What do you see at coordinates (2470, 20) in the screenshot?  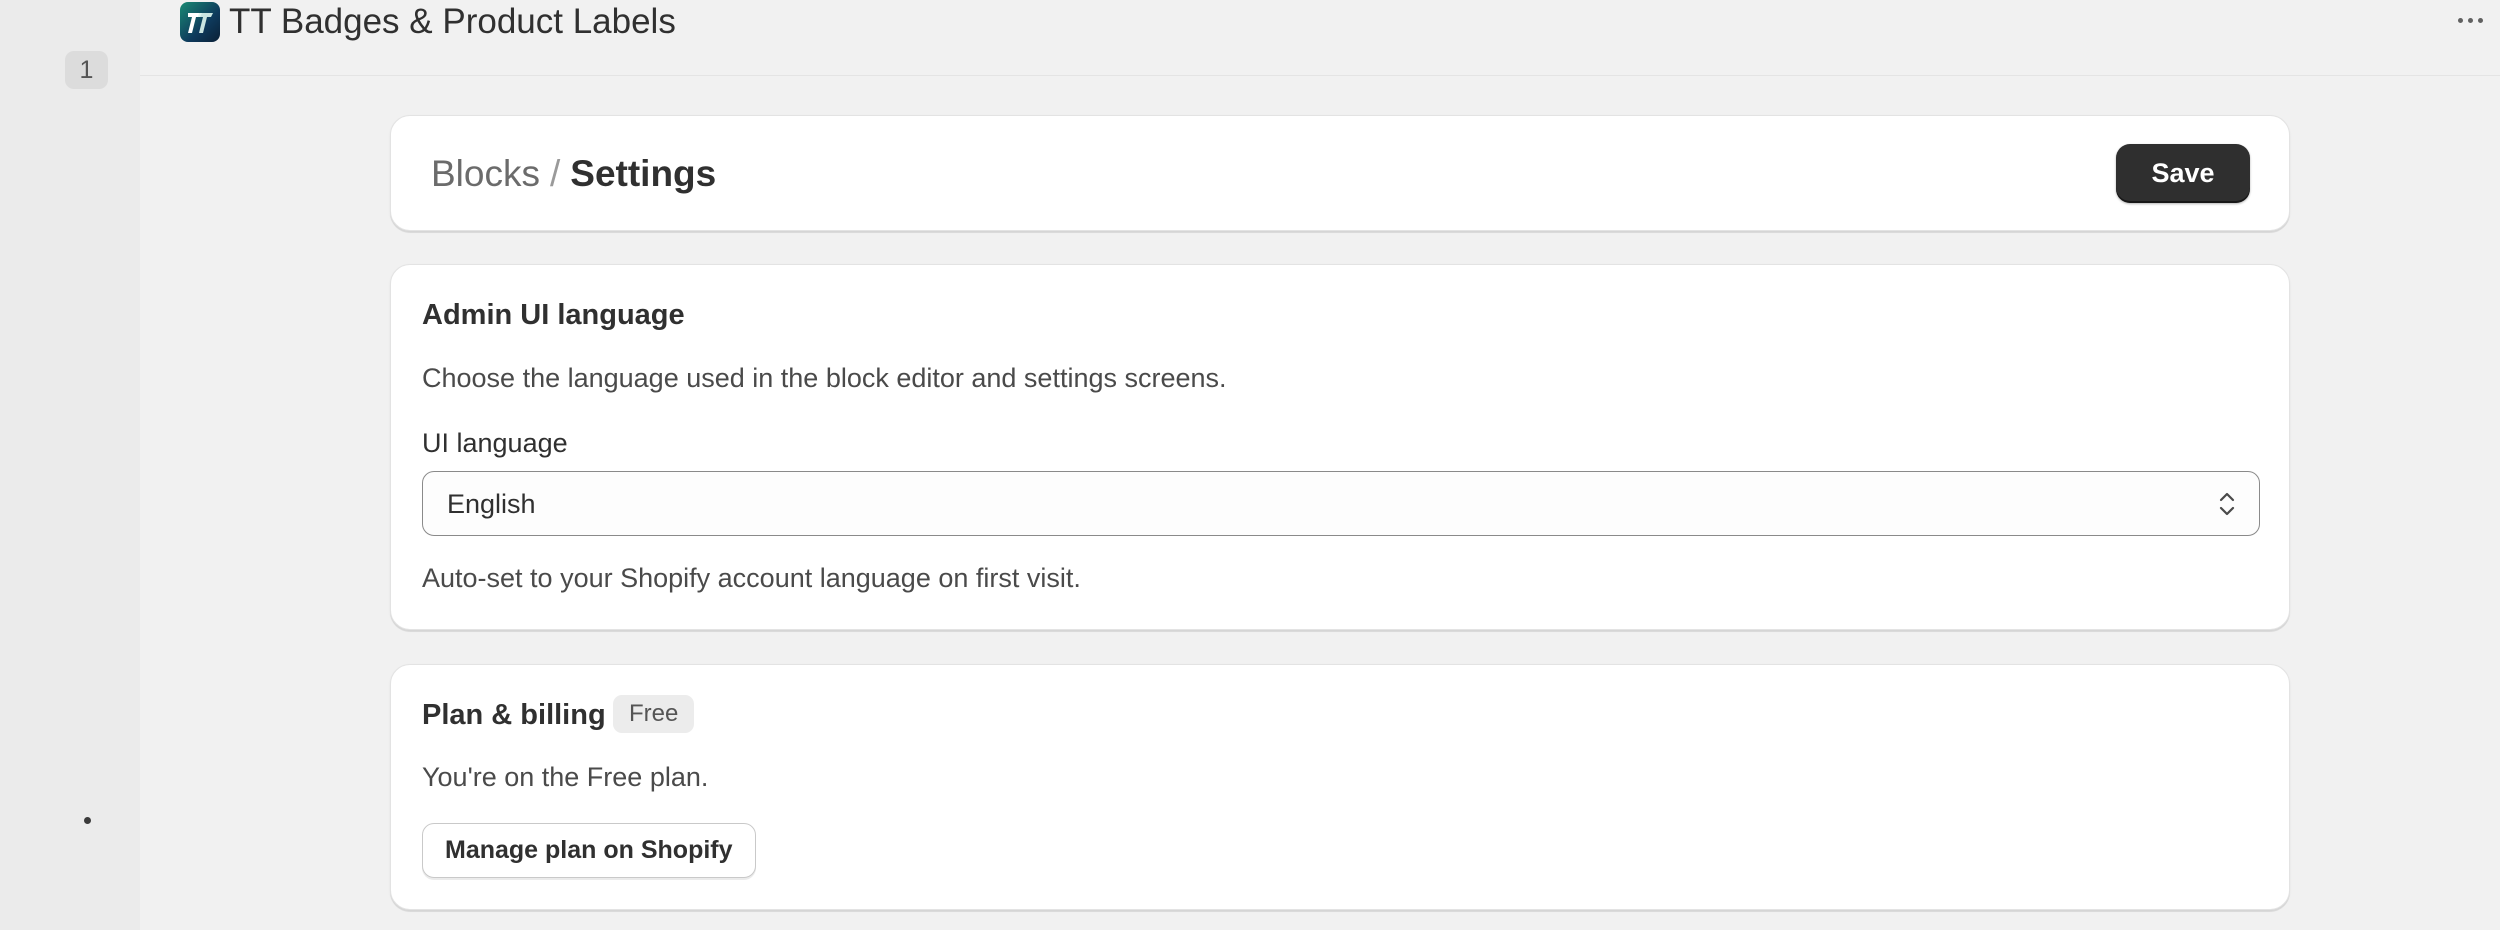 I see `more-actions-icon` at bounding box center [2470, 20].